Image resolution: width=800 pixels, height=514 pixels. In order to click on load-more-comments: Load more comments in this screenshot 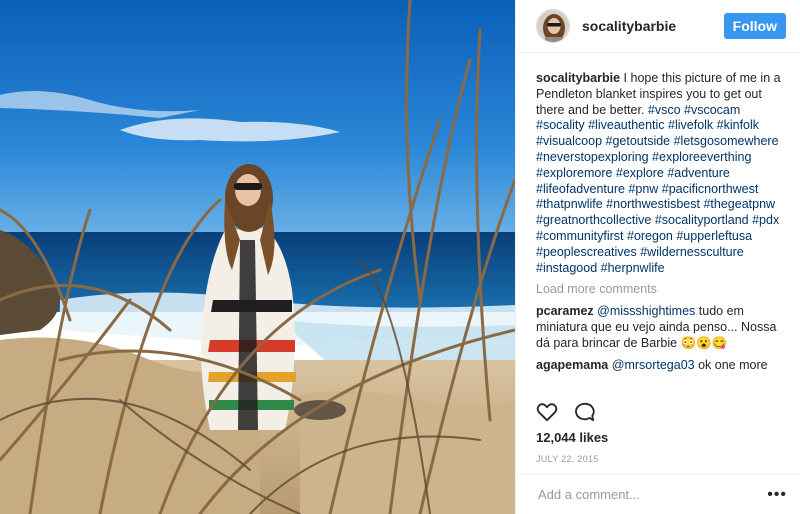, I will do `click(661, 290)`.